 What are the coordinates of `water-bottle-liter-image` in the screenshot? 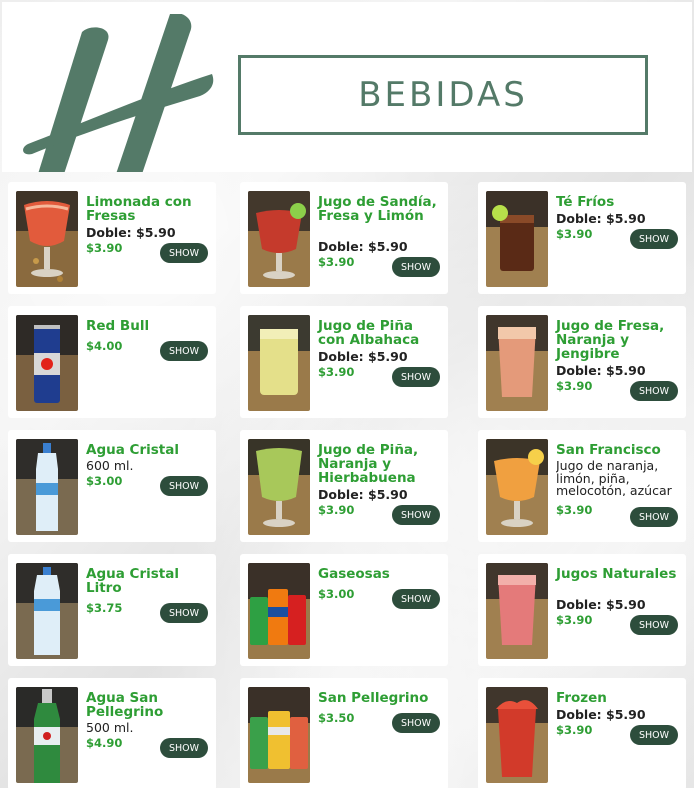 It's located at (47, 611).